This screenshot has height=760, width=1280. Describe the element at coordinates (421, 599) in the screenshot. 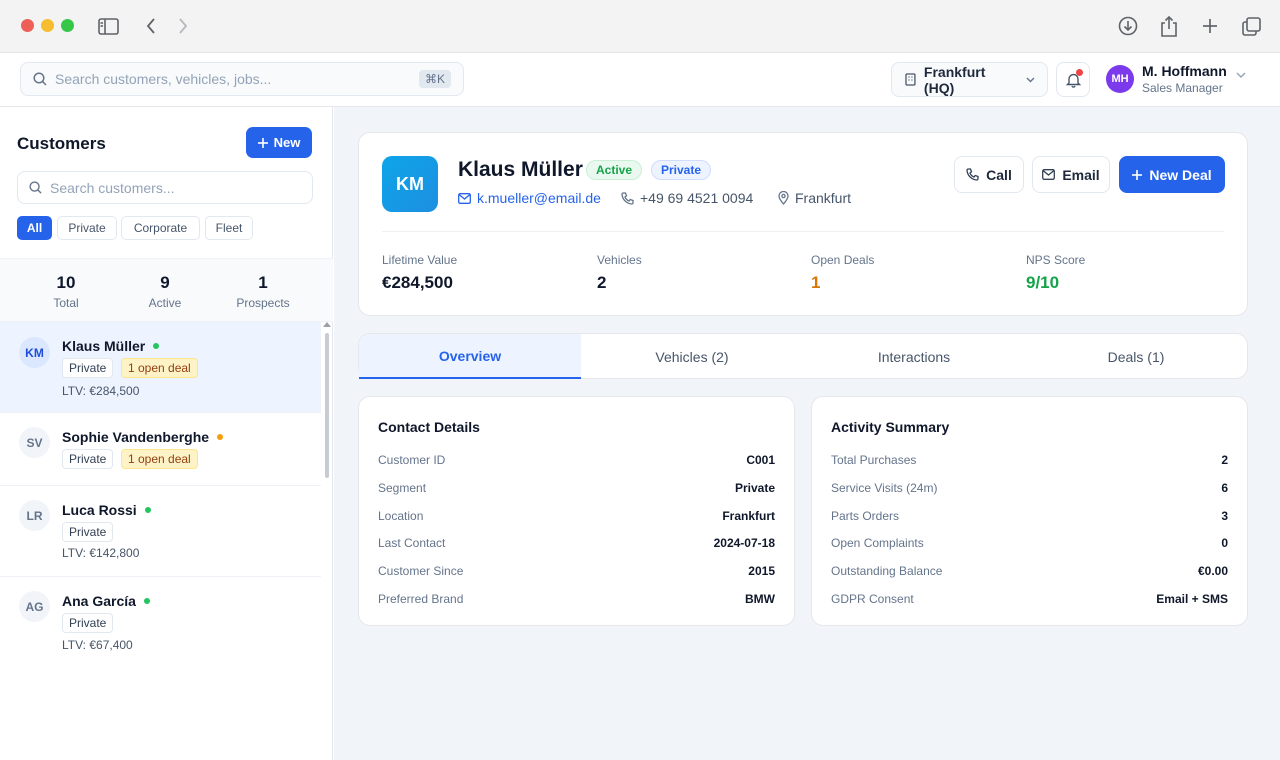

I see `detail-key: Preferred Brand` at that location.